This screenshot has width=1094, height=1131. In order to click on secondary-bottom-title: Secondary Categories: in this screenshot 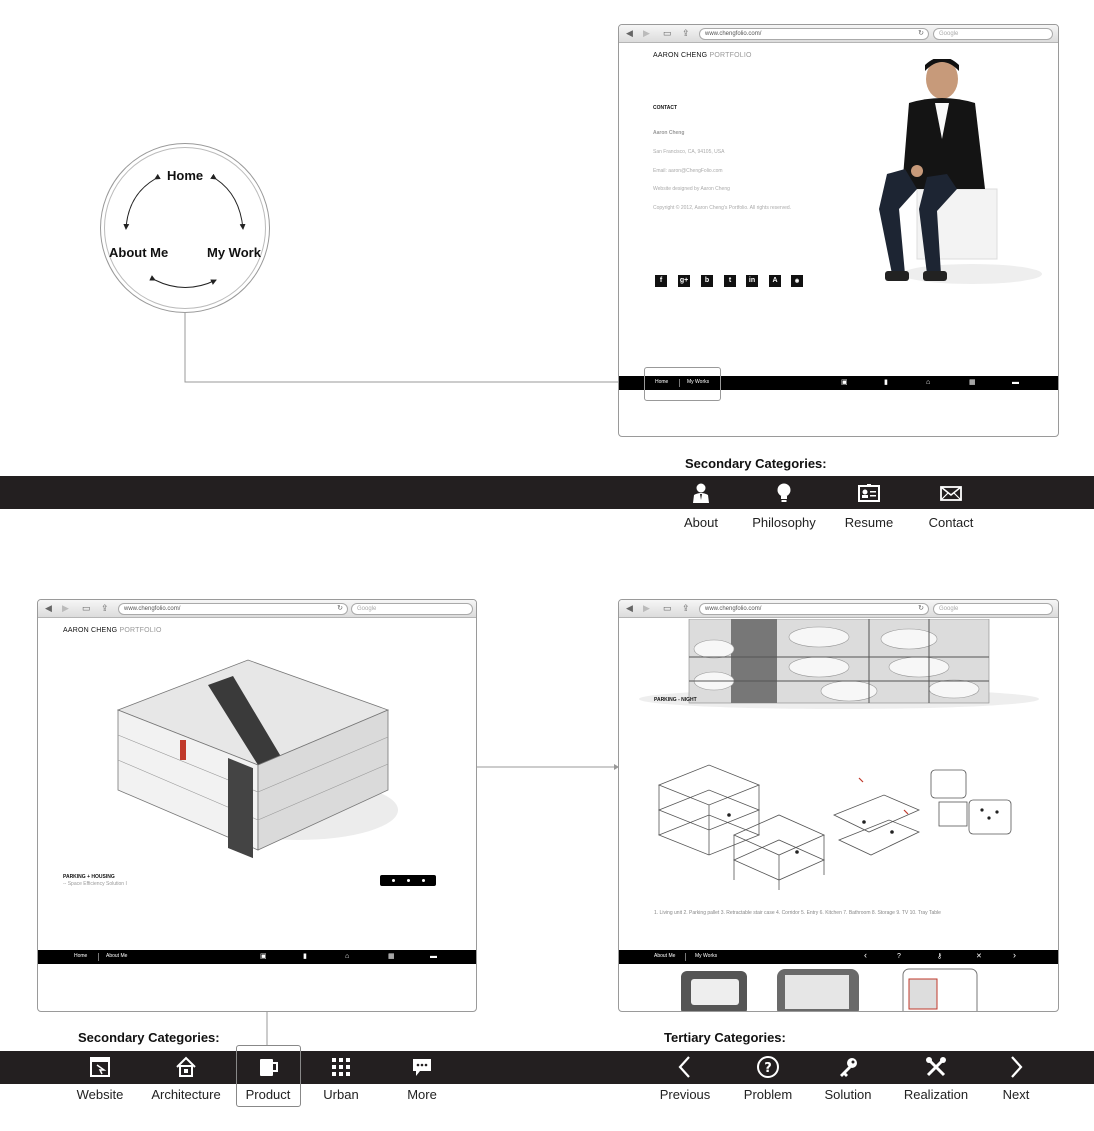, I will do `click(149, 1037)`.